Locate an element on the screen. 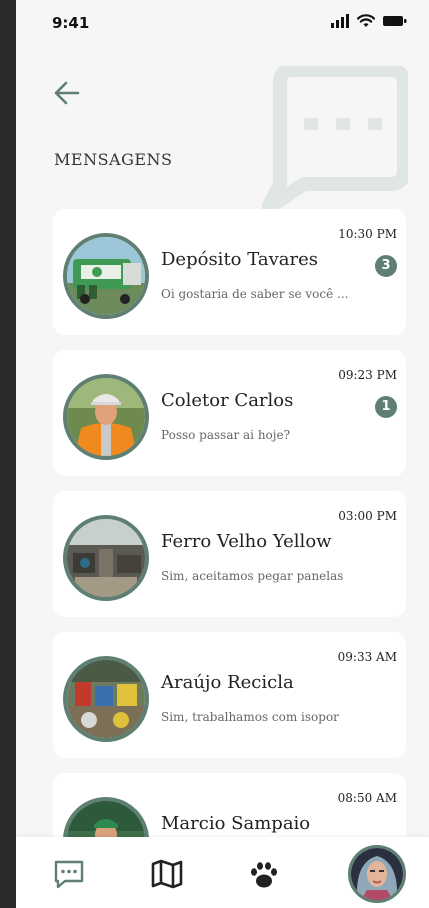  contact-name: Ferro Velho Yellow is located at coordinates (246, 541).